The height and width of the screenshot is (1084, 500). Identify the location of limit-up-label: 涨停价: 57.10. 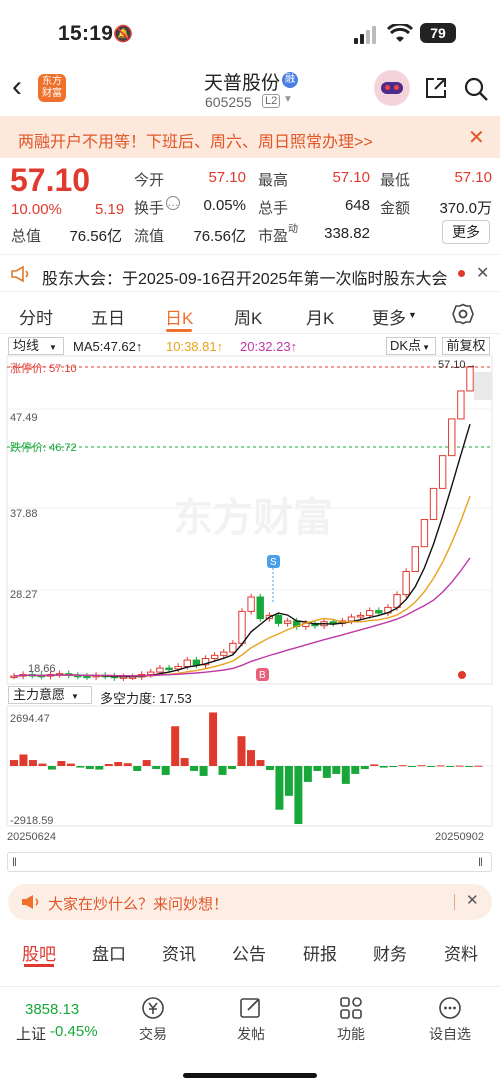
(43, 368).